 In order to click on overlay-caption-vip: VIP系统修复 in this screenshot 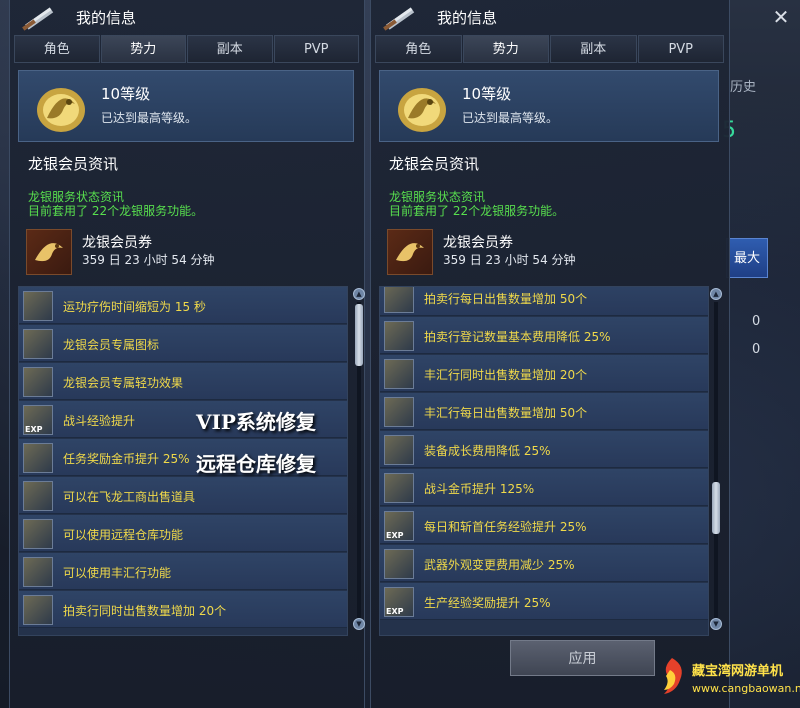, I will do `click(256, 422)`.